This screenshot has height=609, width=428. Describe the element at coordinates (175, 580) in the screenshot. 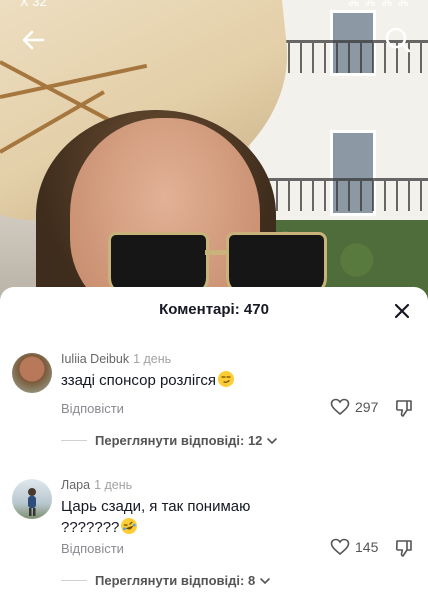

I see `view-replies-label: Переглянути відповіді: 8` at that location.